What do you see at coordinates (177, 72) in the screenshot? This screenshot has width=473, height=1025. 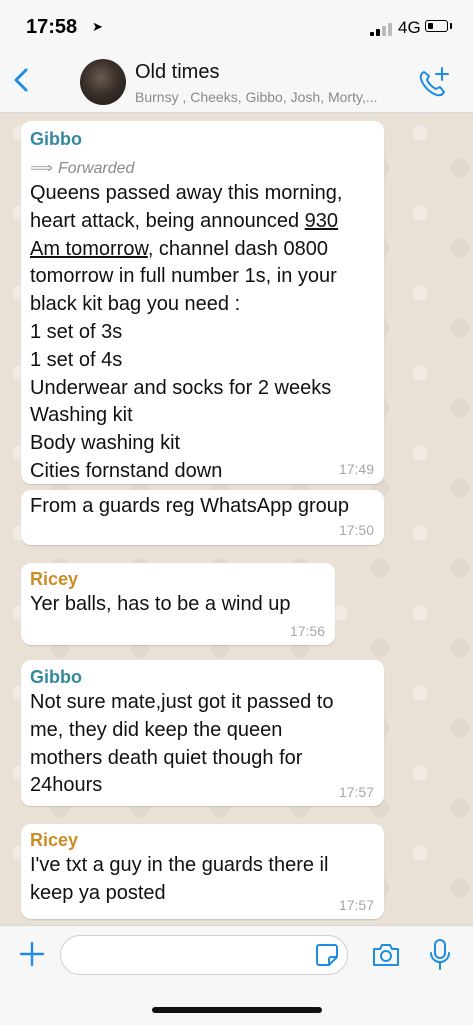 I see `chat-title: Old times` at bounding box center [177, 72].